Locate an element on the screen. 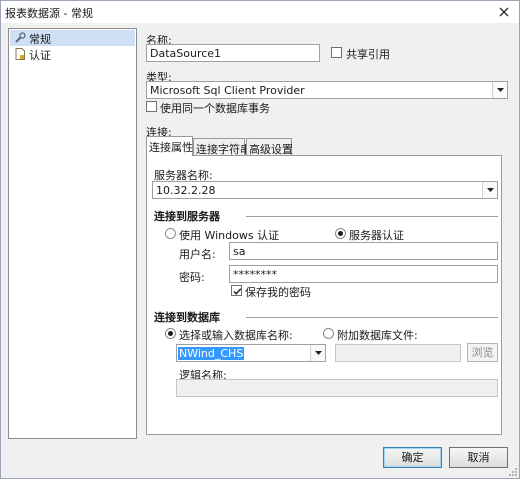 The width and height of the screenshot is (521, 480). auth-windows-label: 使用 Windows 认证 is located at coordinates (229, 235).